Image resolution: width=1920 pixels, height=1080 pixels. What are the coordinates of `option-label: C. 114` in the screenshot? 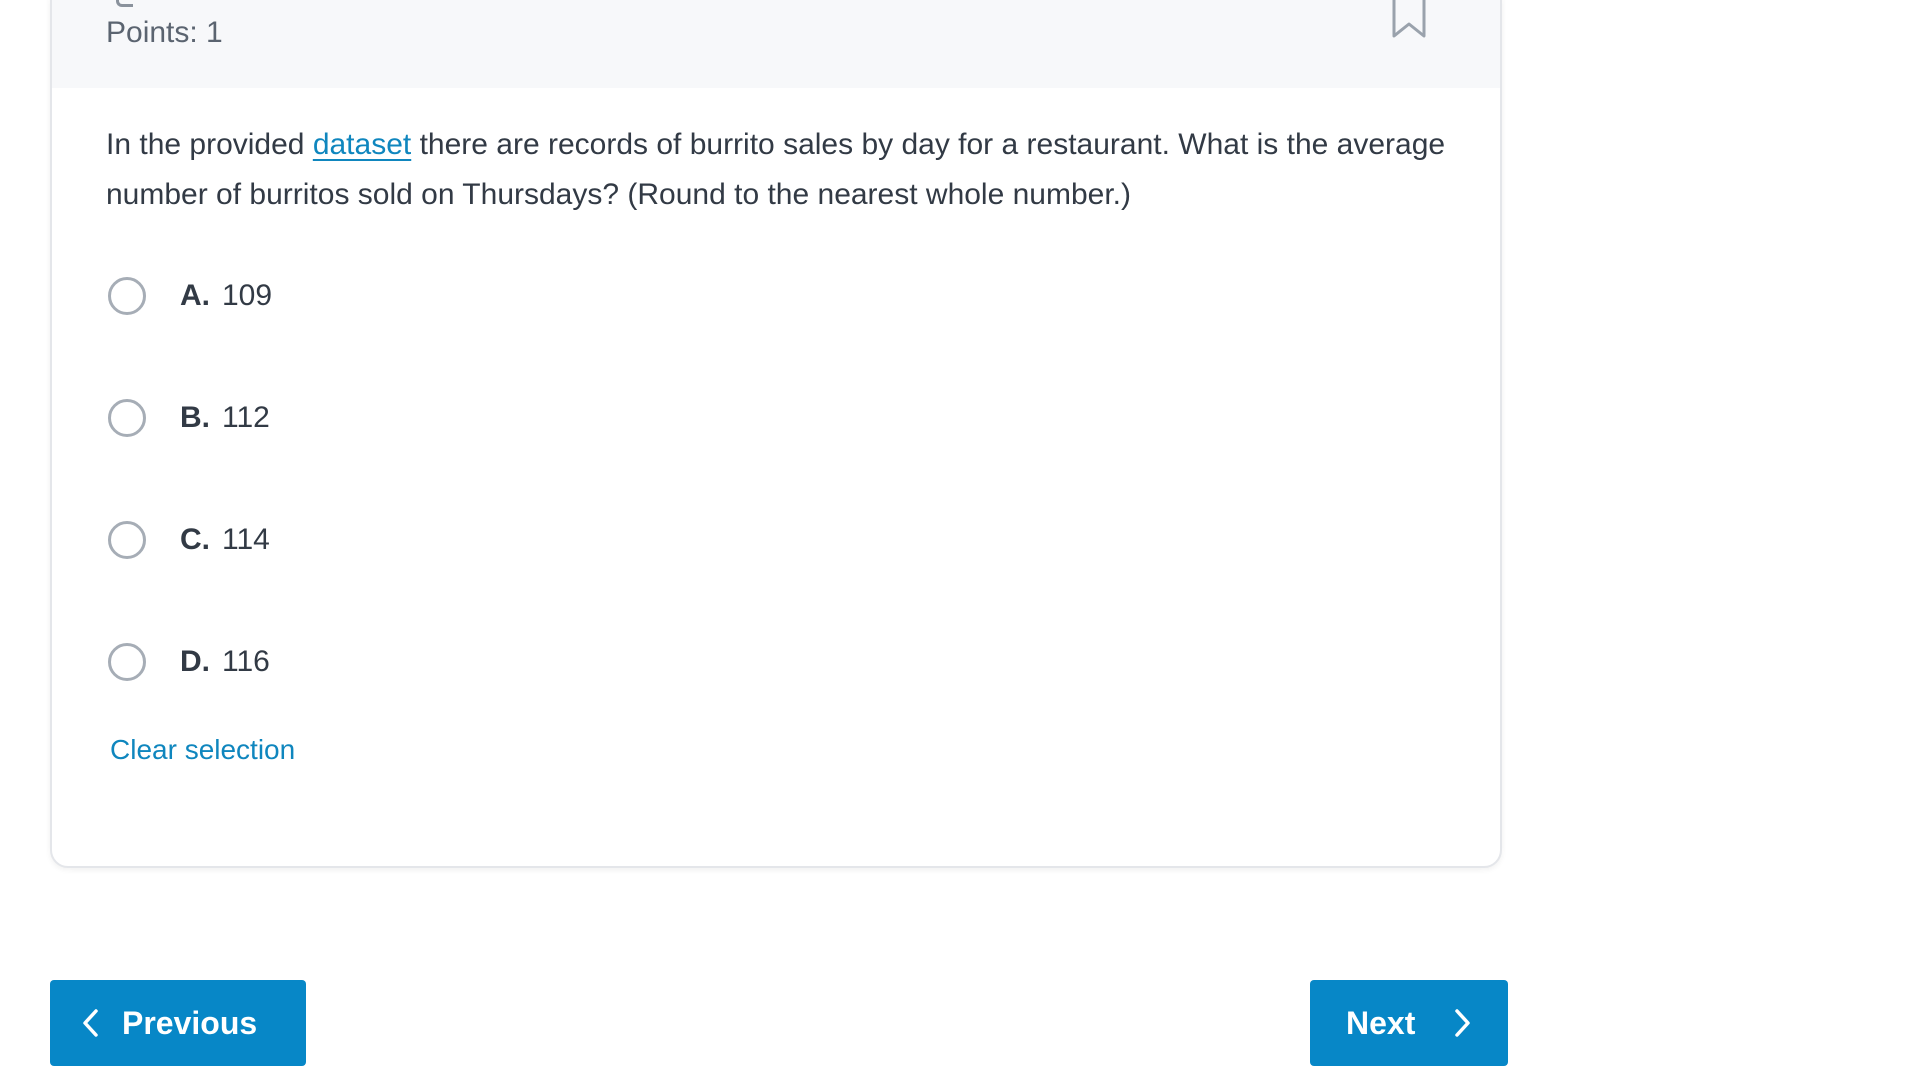 It's located at (225, 540).